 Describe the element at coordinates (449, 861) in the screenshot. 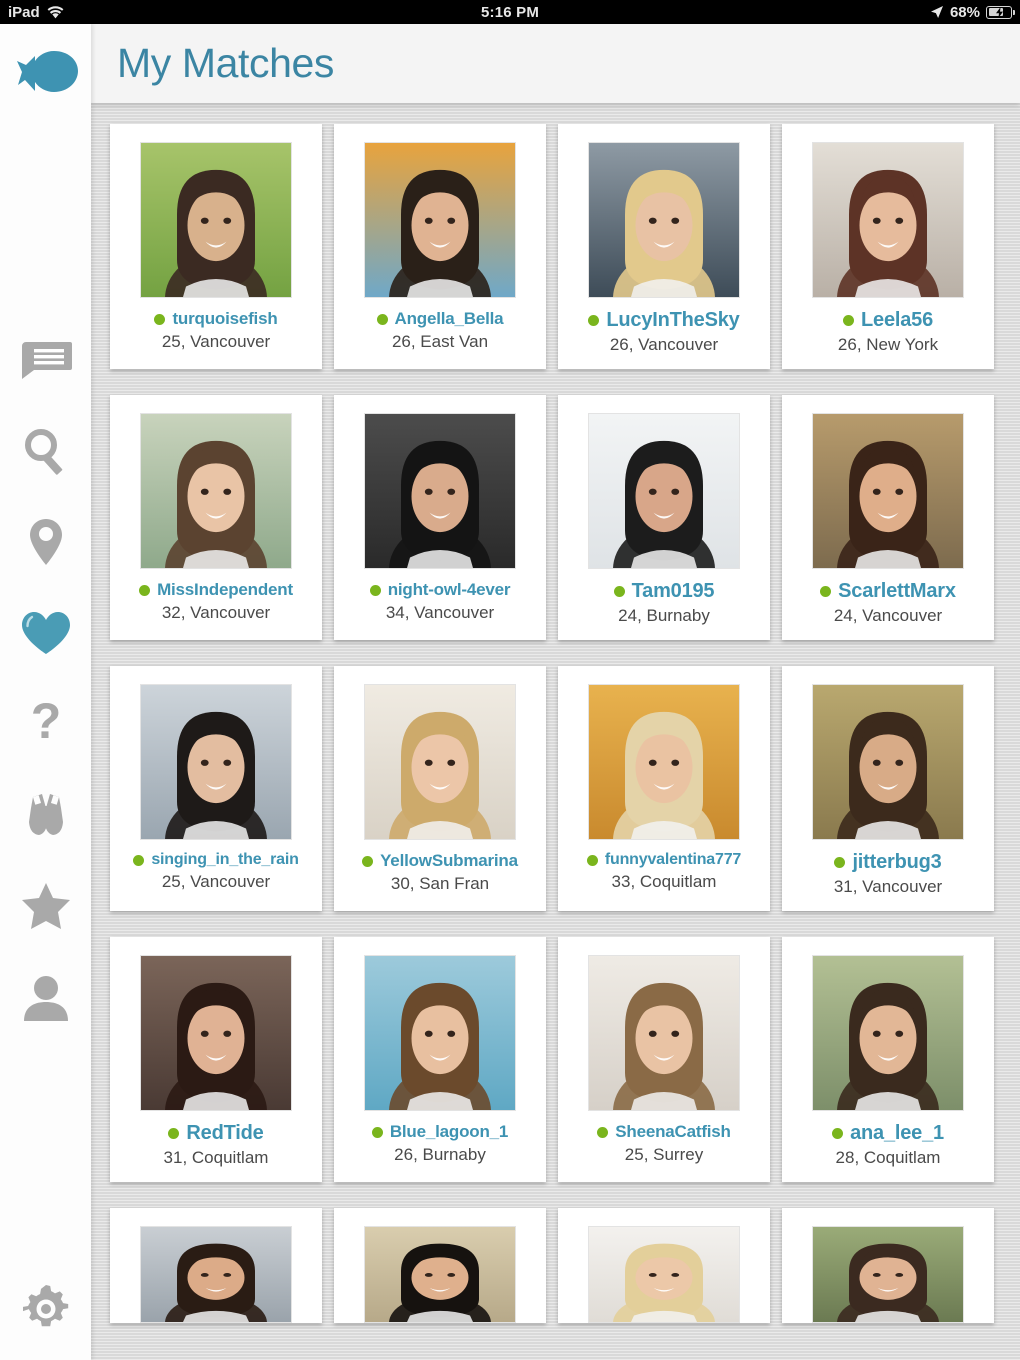

I see `match-username: YellowSubmarina` at that location.